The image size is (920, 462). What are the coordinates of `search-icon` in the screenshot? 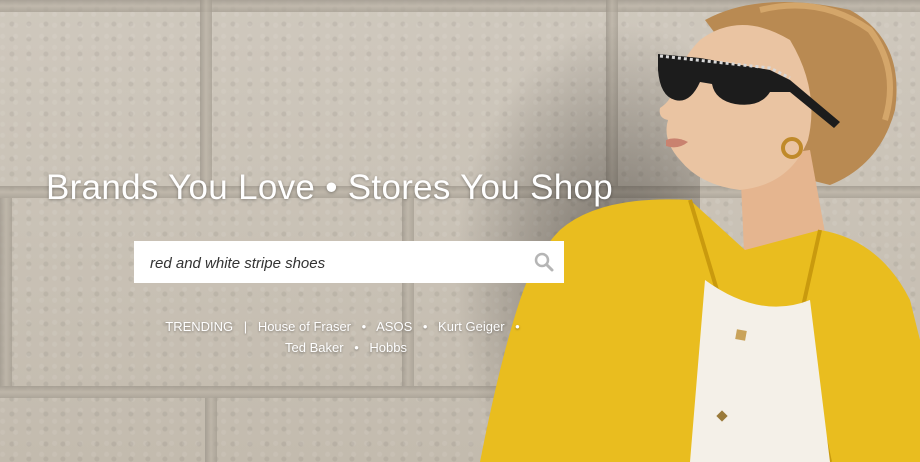 It's located at (544, 262).